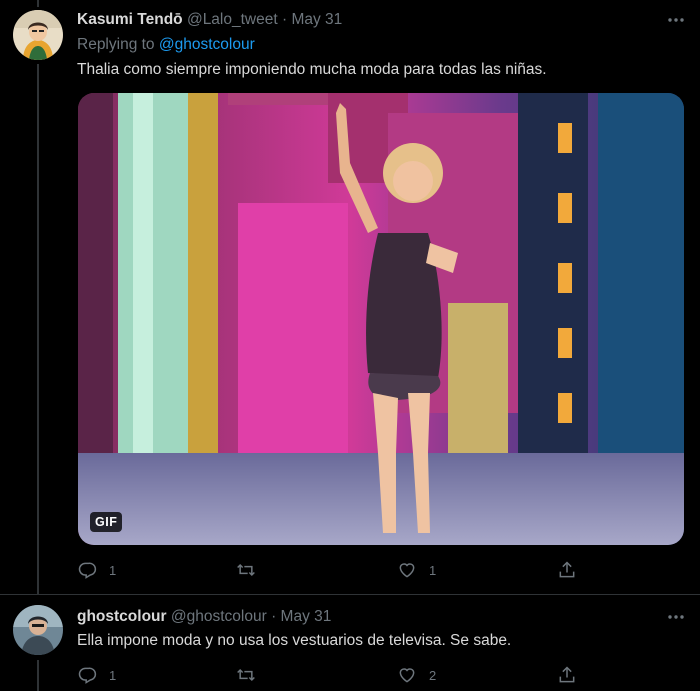 The width and height of the screenshot is (700, 691). I want to click on gif-badge: GIF, so click(106, 522).